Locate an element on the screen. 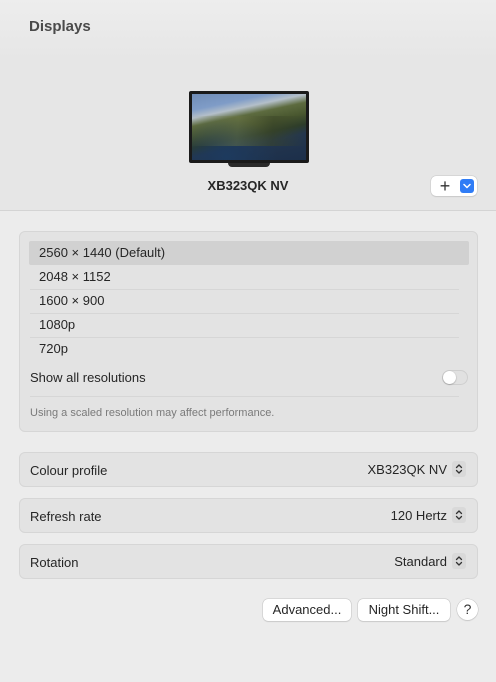  chevron-down-icon is located at coordinates (467, 186).